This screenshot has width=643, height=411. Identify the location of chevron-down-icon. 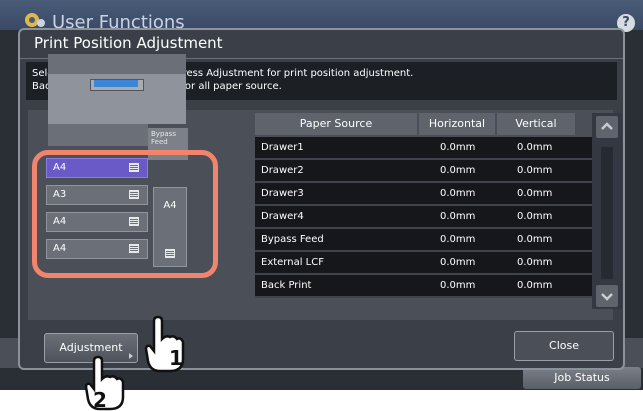
(607, 297).